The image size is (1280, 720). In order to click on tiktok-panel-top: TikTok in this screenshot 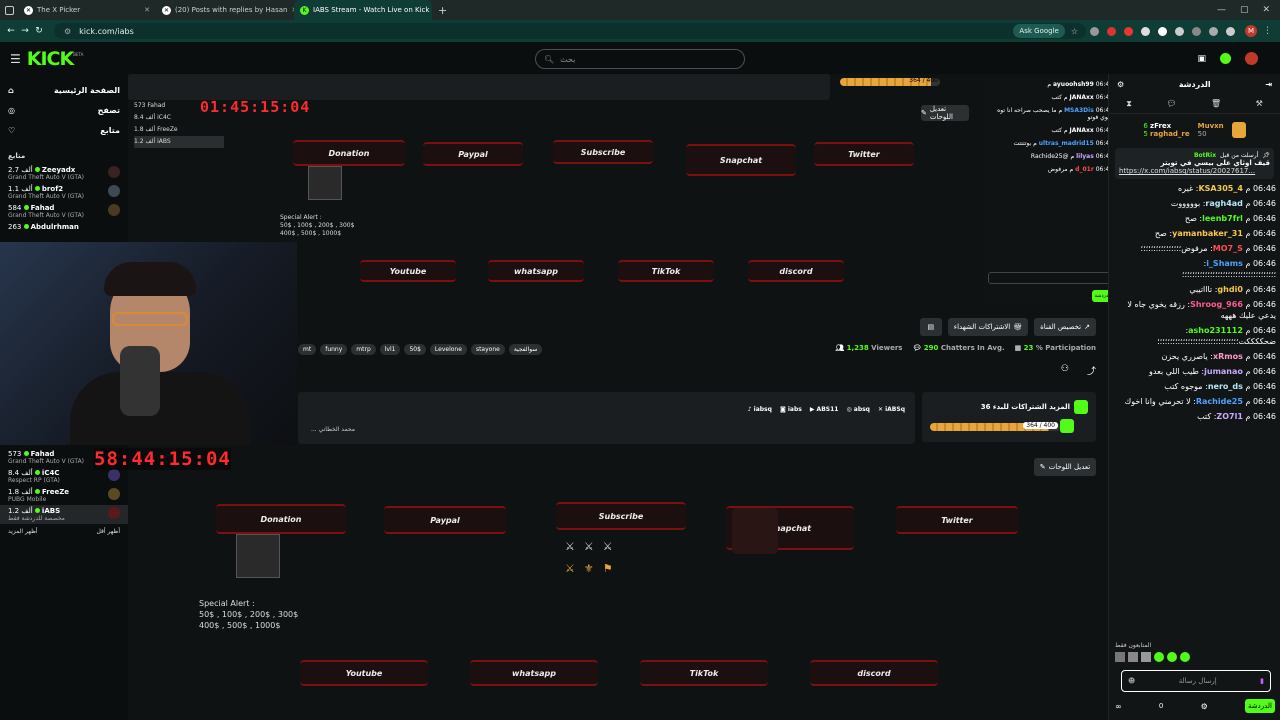, I will do `click(666, 271)`.